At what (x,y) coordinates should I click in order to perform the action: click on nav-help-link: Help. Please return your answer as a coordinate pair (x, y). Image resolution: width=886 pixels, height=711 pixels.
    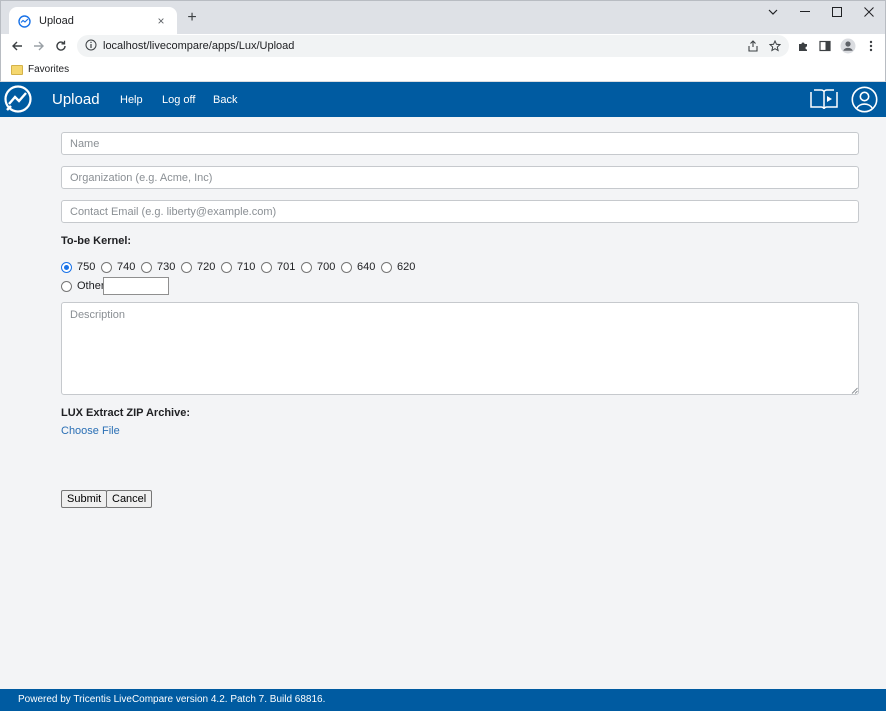
    Looking at the image, I should click on (131, 100).